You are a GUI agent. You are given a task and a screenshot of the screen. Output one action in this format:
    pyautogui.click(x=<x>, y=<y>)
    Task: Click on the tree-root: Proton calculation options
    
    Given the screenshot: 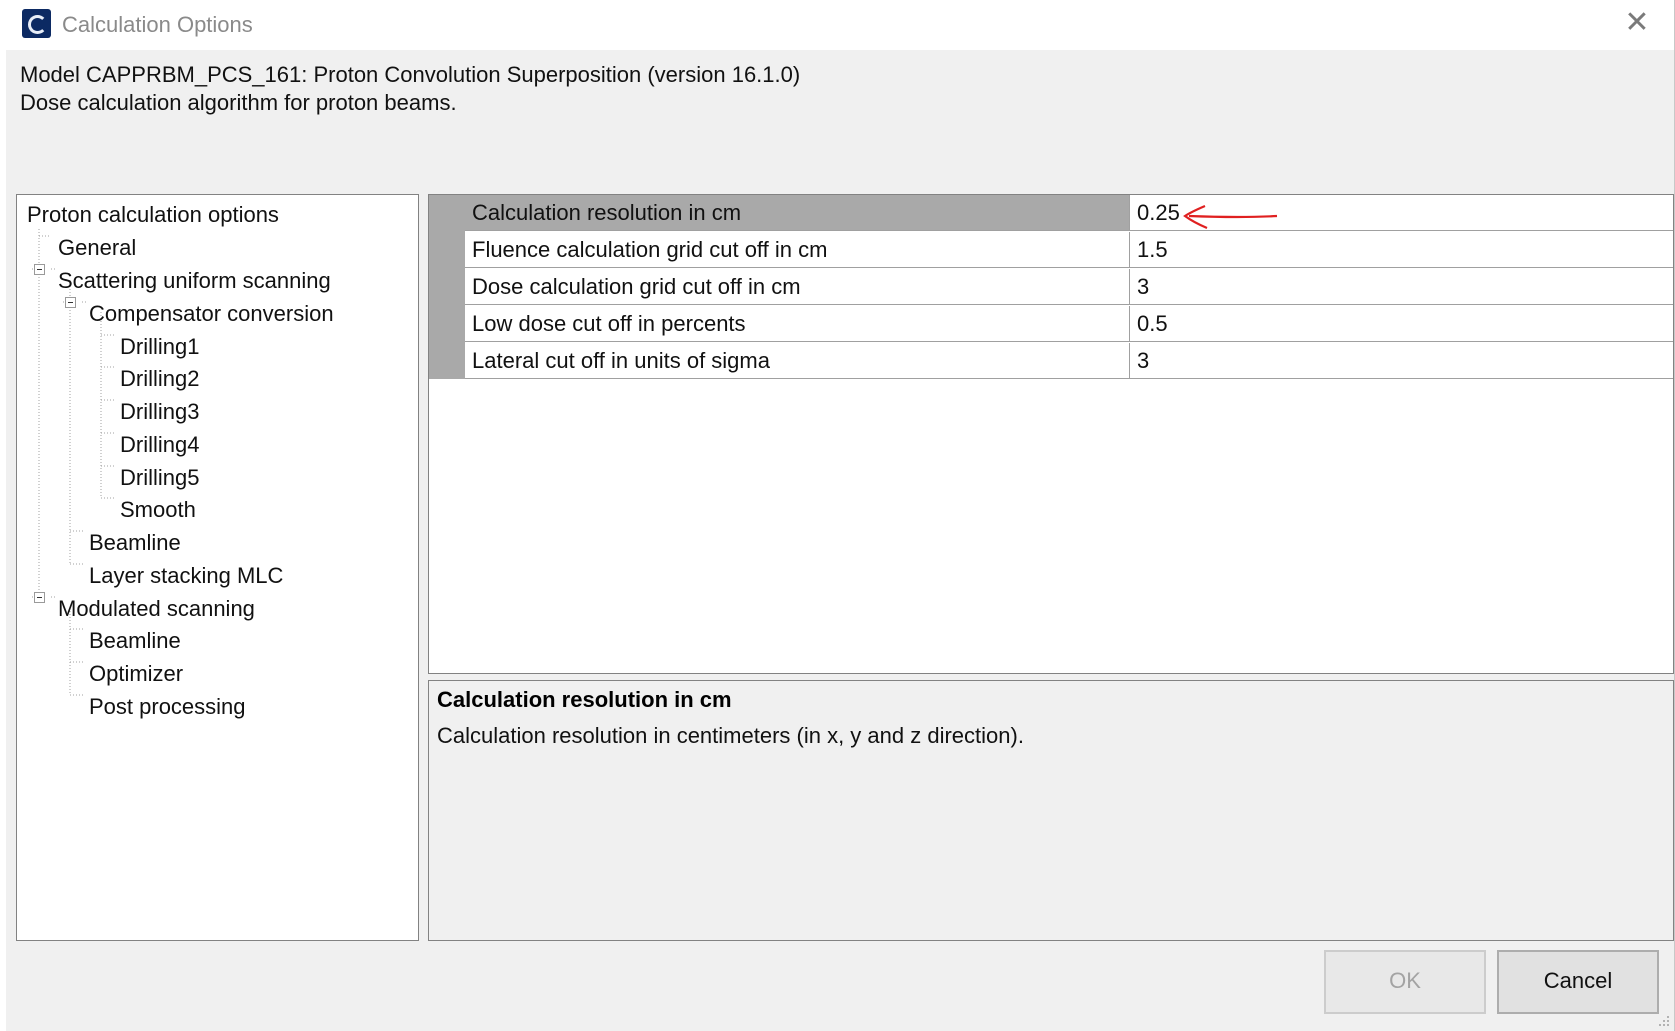 What is the action you would take?
    pyautogui.click(x=153, y=215)
    